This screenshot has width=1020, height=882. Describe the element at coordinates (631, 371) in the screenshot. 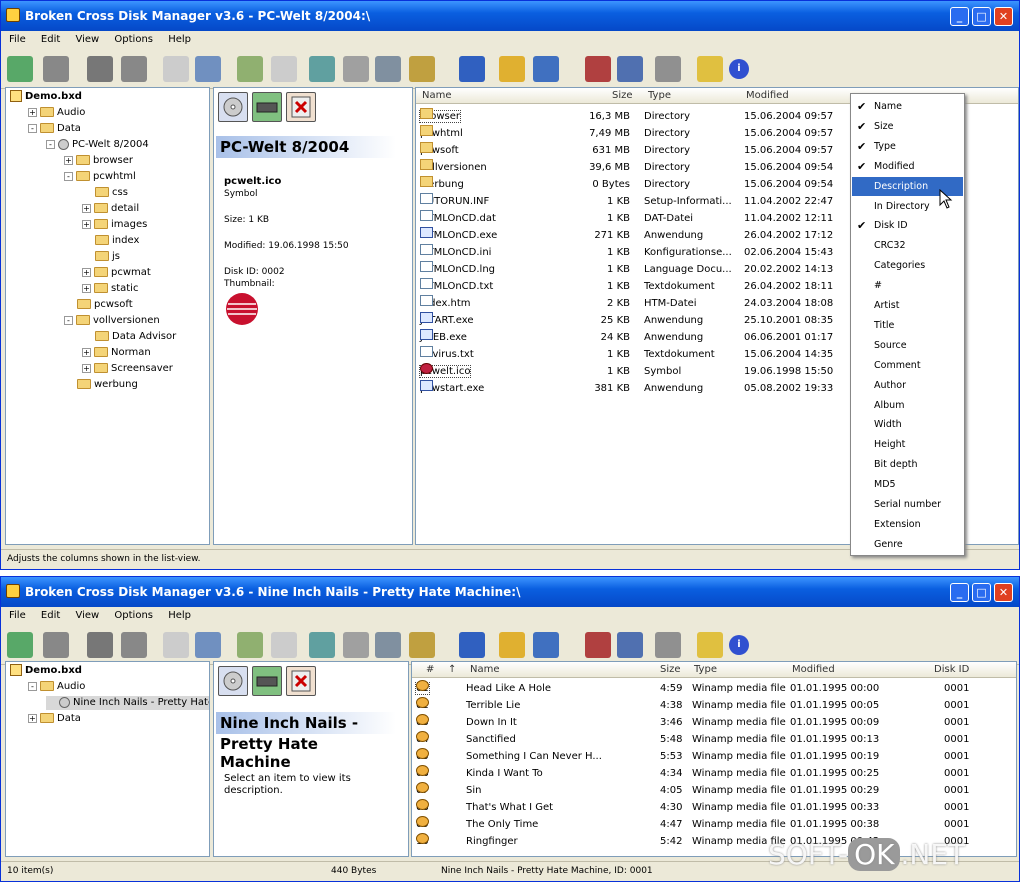

I see `file-row: pcwelt.ico 1 KB Symbol 19.06.1998 15:50` at that location.